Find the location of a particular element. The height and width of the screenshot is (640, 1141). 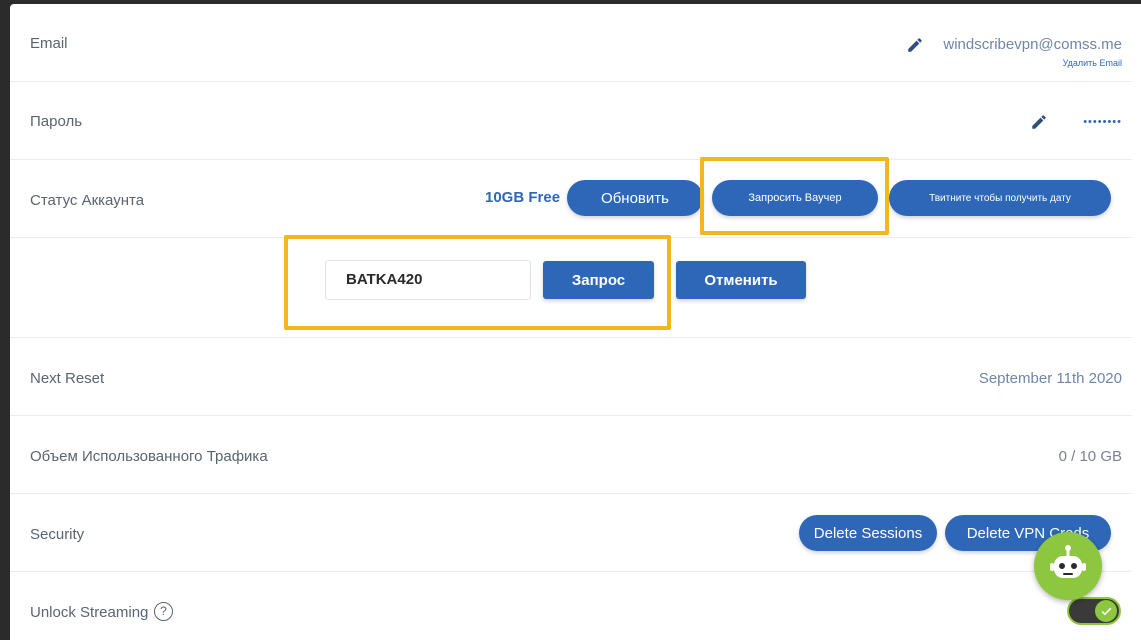

tweet-for-data-button: Твитните чтобы получить дату is located at coordinates (1000, 198).